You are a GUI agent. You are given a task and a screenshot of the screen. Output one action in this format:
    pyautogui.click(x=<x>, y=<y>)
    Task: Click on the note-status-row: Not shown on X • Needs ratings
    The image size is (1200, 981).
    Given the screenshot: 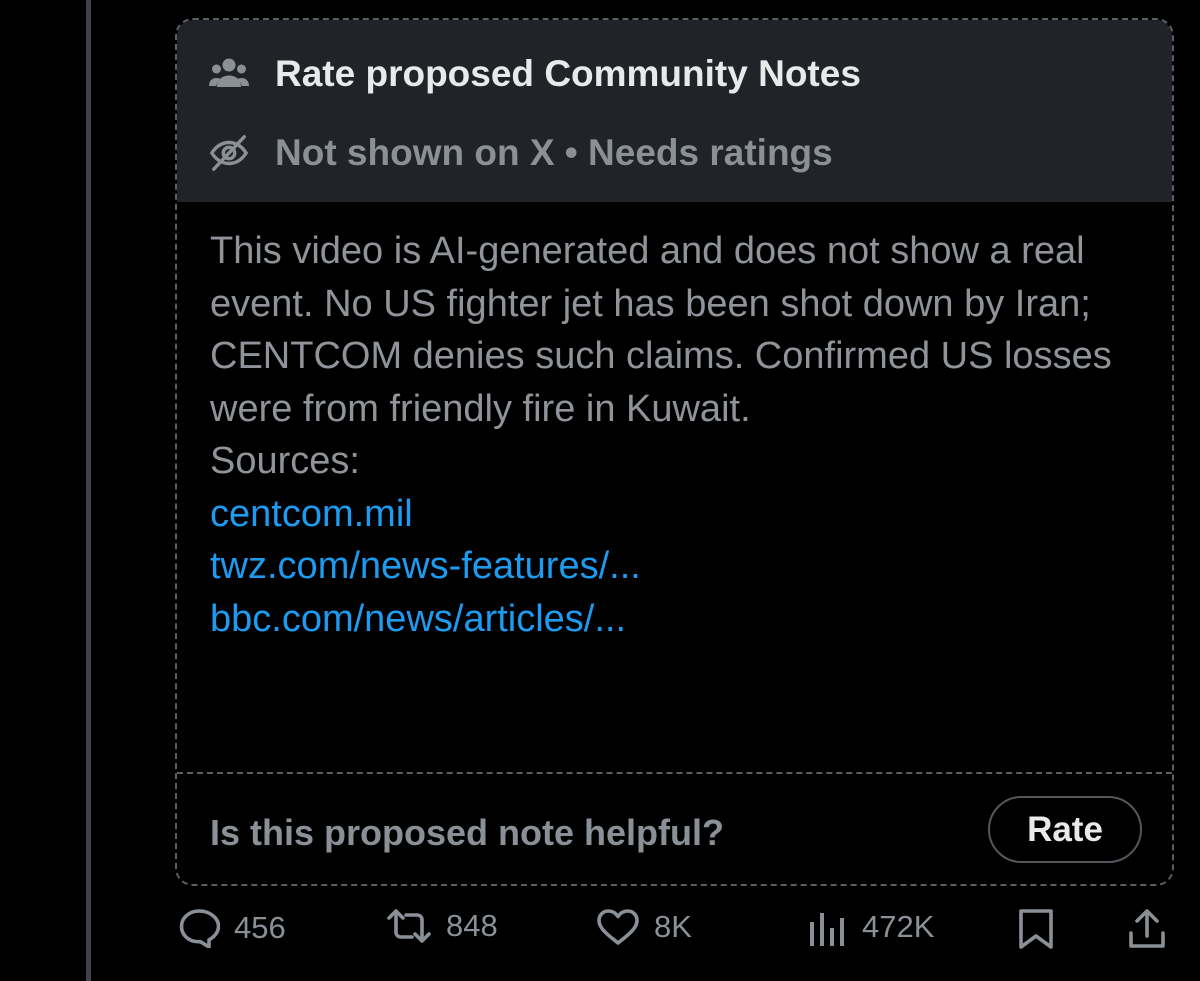 What is the action you would take?
    pyautogui.click(x=521, y=153)
    